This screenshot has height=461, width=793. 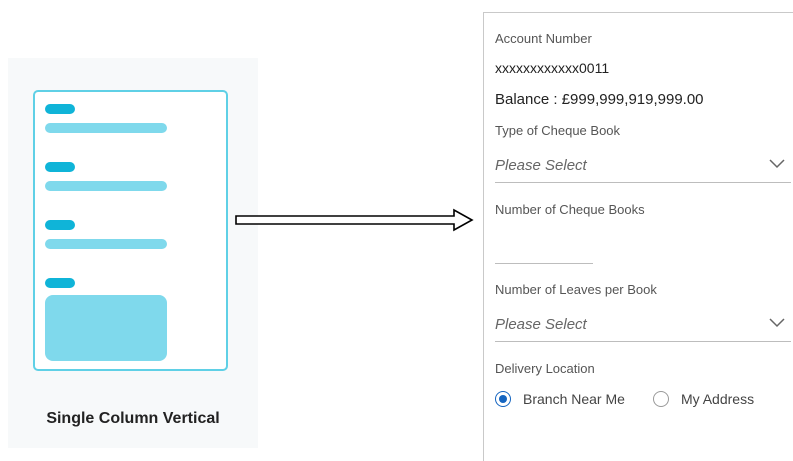 I want to click on account-number-label: Account Number, so click(x=543, y=38).